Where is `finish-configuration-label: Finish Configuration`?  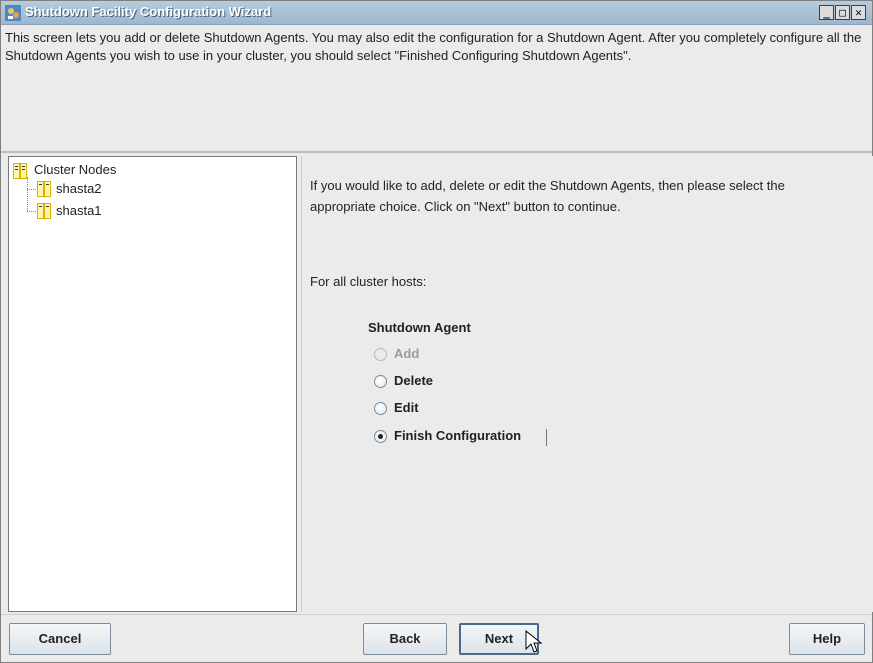
finish-configuration-label: Finish Configuration is located at coordinates (457, 435).